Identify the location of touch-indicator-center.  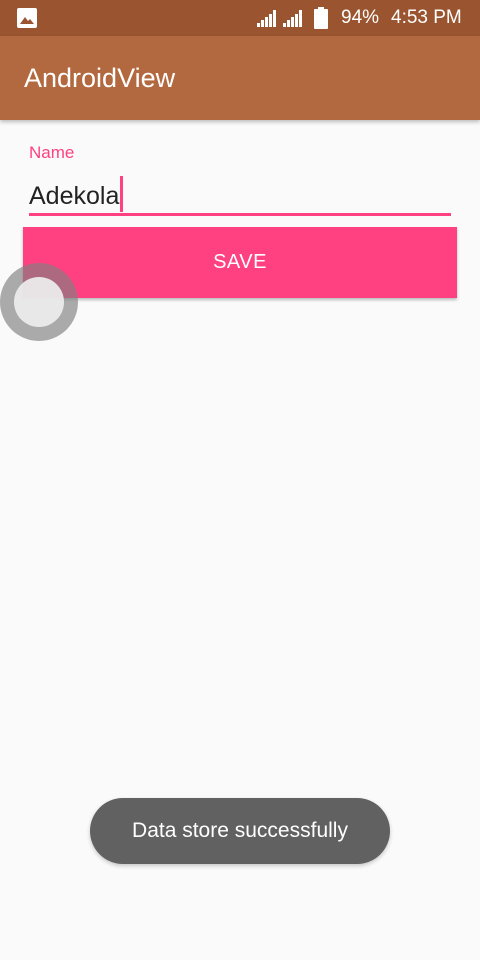
(39, 302).